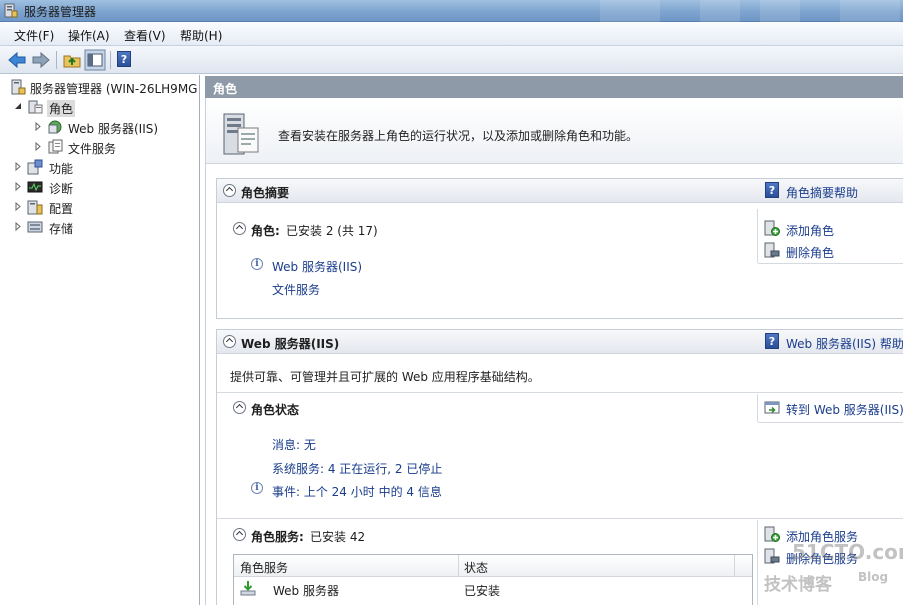 The height and width of the screenshot is (605, 903). Describe the element at coordinates (844, 409) in the screenshot. I see `goto-web-server-iis-link: 转到 Web 服务器(IIS)` at that location.